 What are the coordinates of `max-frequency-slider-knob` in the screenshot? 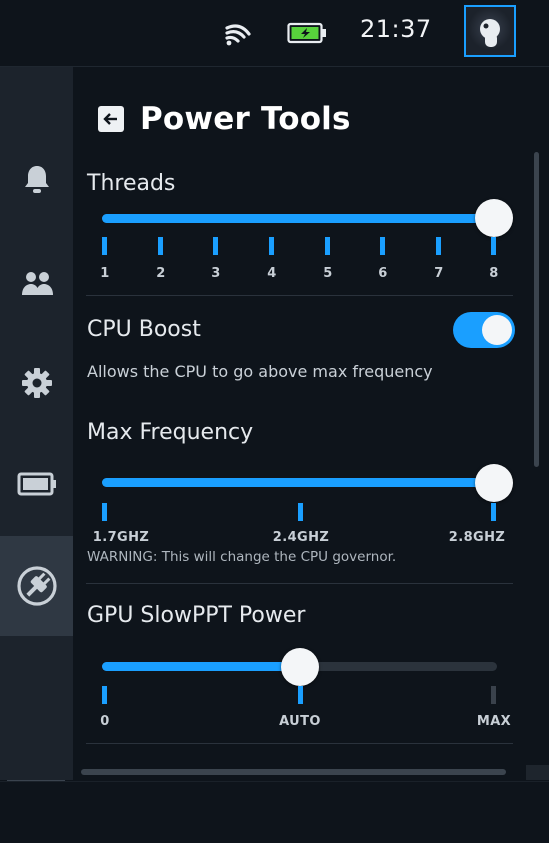 It's located at (494, 483).